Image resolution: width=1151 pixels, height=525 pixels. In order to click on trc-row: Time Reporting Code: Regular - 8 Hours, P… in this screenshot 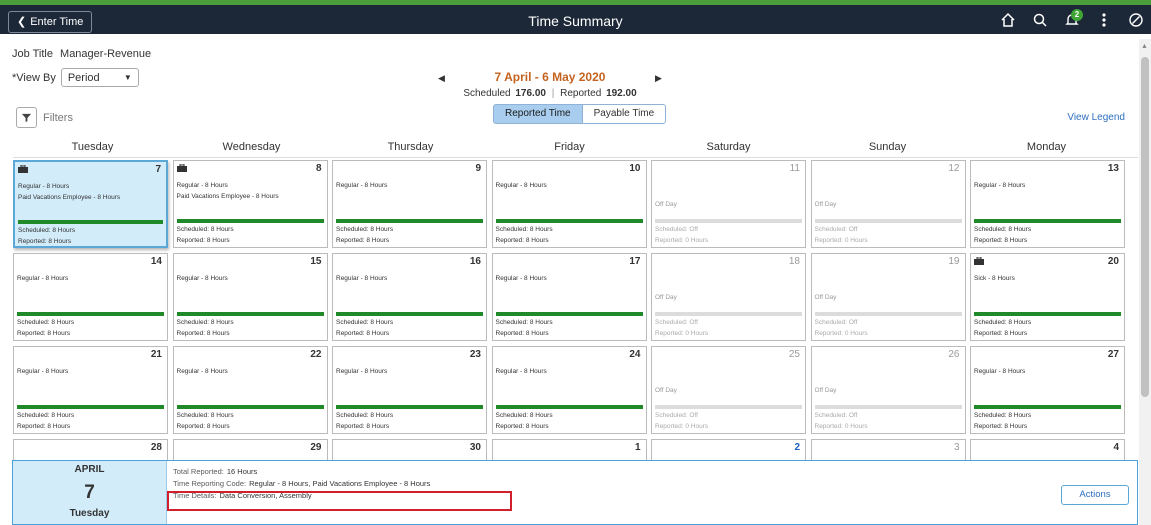, I will do `click(301, 484)`.